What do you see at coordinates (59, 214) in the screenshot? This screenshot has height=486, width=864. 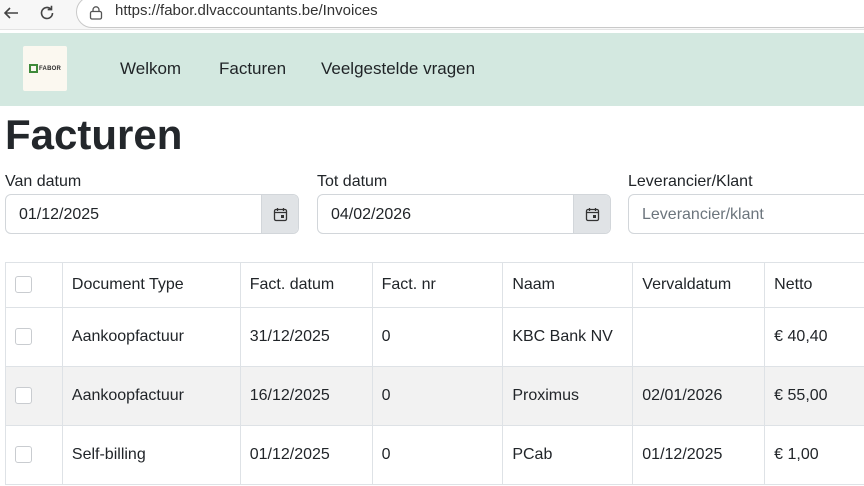 I see `from-date-value: 01/12/2025` at bounding box center [59, 214].